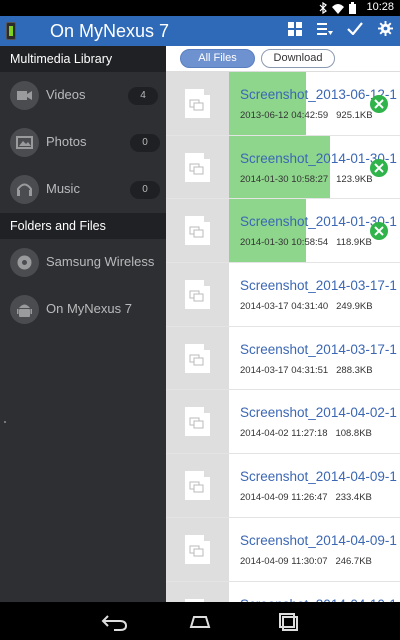 The width and height of the screenshot is (400, 640). Describe the element at coordinates (353, 434) in the screenshot. I see `file-size: 108.8KB` at that location.